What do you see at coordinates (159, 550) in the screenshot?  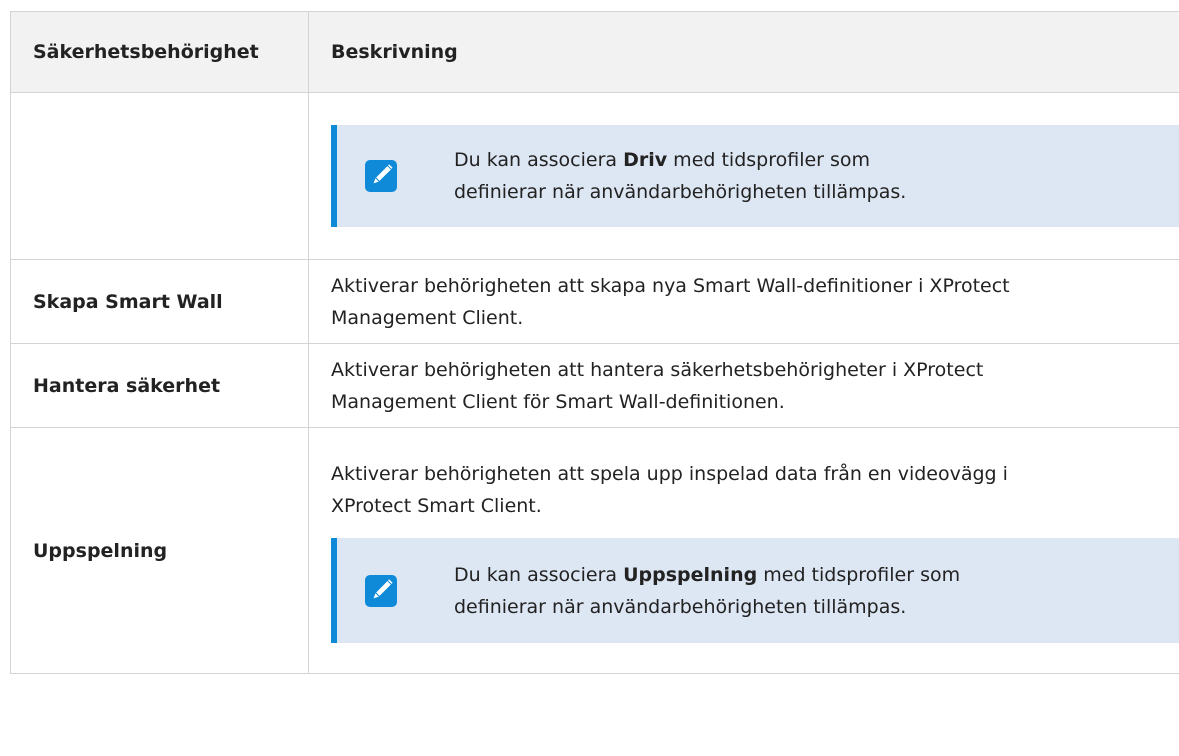 I see `permission-name: Uppspelning` at bounding box center [159, 550].